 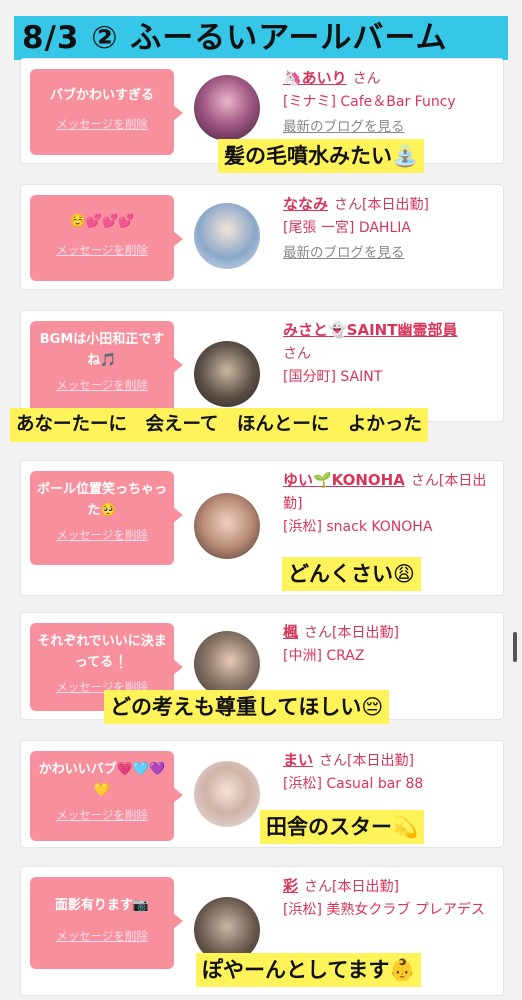 I want to click on caption-overlay: 田舎のスター💫, so click(x=342, y=827).